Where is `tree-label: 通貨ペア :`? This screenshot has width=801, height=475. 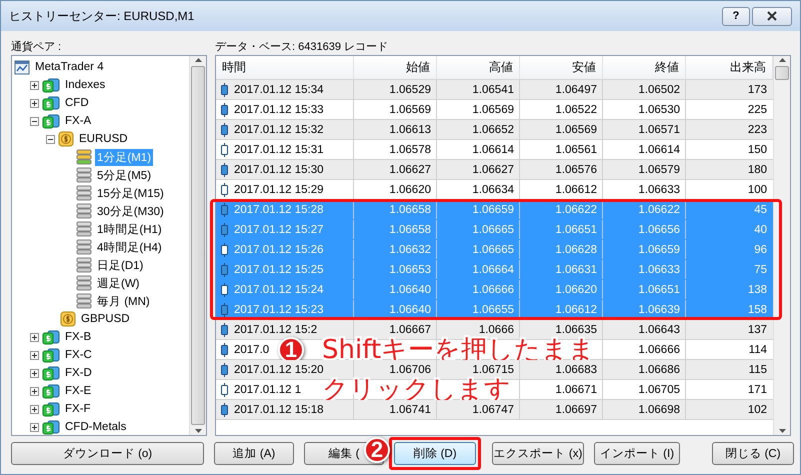
tree-label: 通貨ペア : is located at coordinates (36, 47).